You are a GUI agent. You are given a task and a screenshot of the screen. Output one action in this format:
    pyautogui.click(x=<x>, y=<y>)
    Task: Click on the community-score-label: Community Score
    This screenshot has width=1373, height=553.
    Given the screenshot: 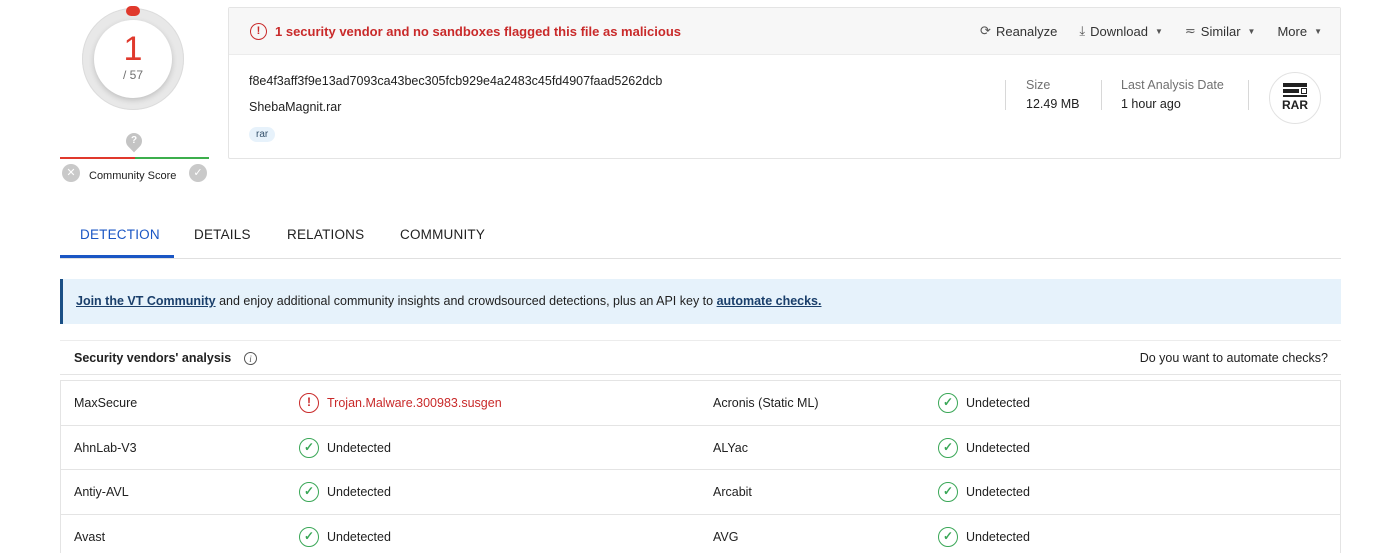 What is the action you would take?
    pyautogui.click(x=133, y=176)
    